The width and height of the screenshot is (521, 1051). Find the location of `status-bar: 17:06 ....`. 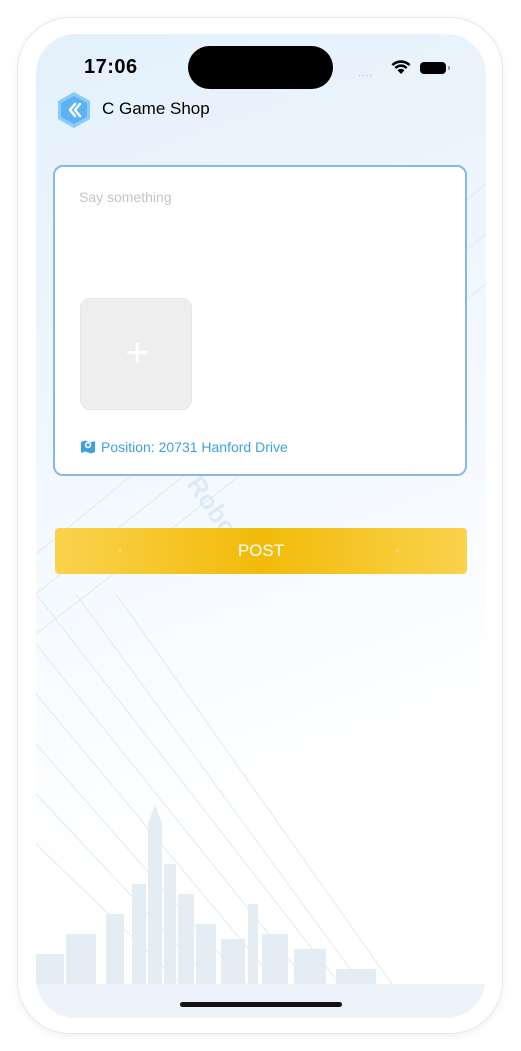

status-bar: 17:06 .... is located at coordinates (261, 64).